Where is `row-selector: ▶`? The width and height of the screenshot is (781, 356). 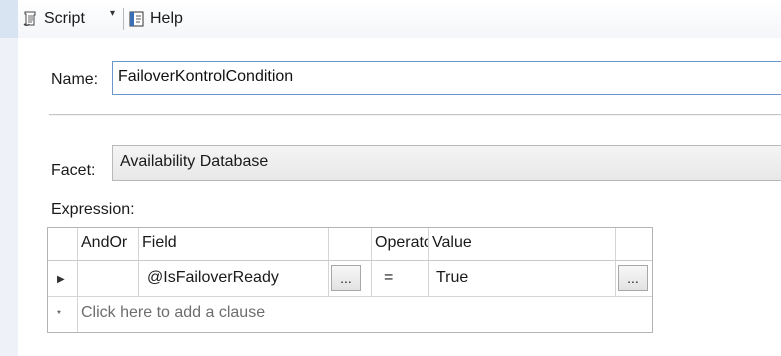 row-selector: ▶ is located at coordinates (63, 279).